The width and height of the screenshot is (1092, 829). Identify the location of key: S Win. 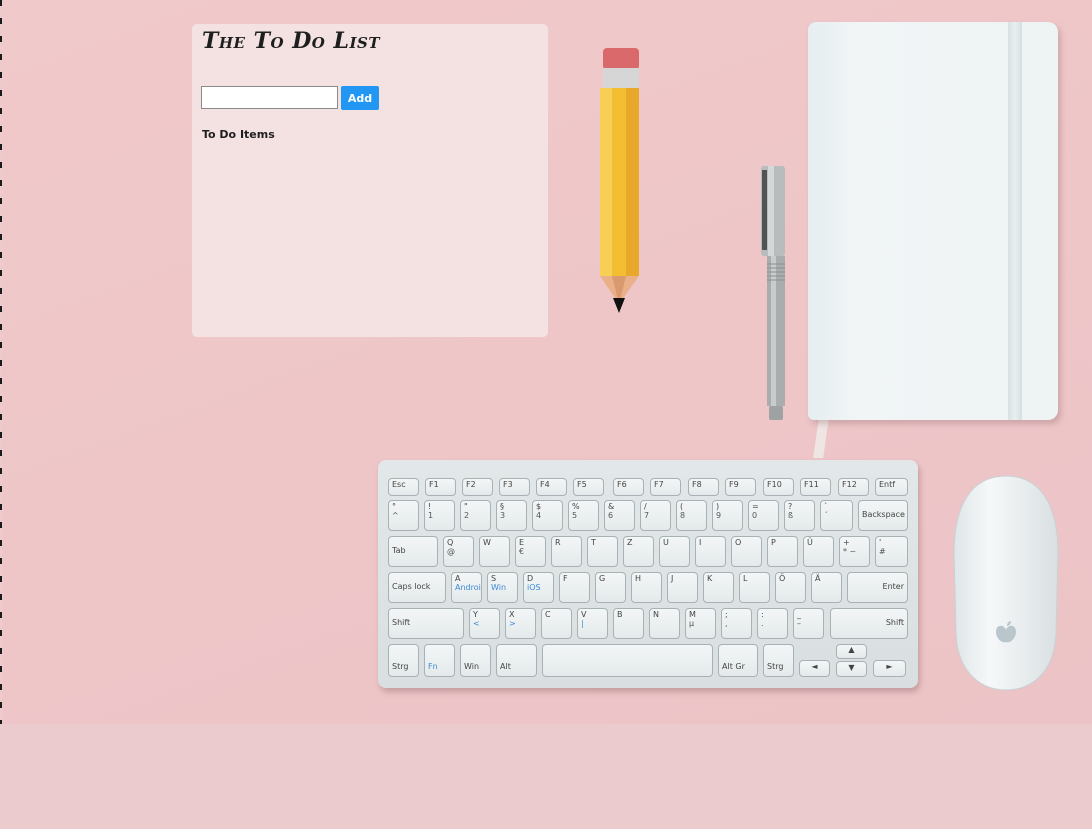
(502, 587).